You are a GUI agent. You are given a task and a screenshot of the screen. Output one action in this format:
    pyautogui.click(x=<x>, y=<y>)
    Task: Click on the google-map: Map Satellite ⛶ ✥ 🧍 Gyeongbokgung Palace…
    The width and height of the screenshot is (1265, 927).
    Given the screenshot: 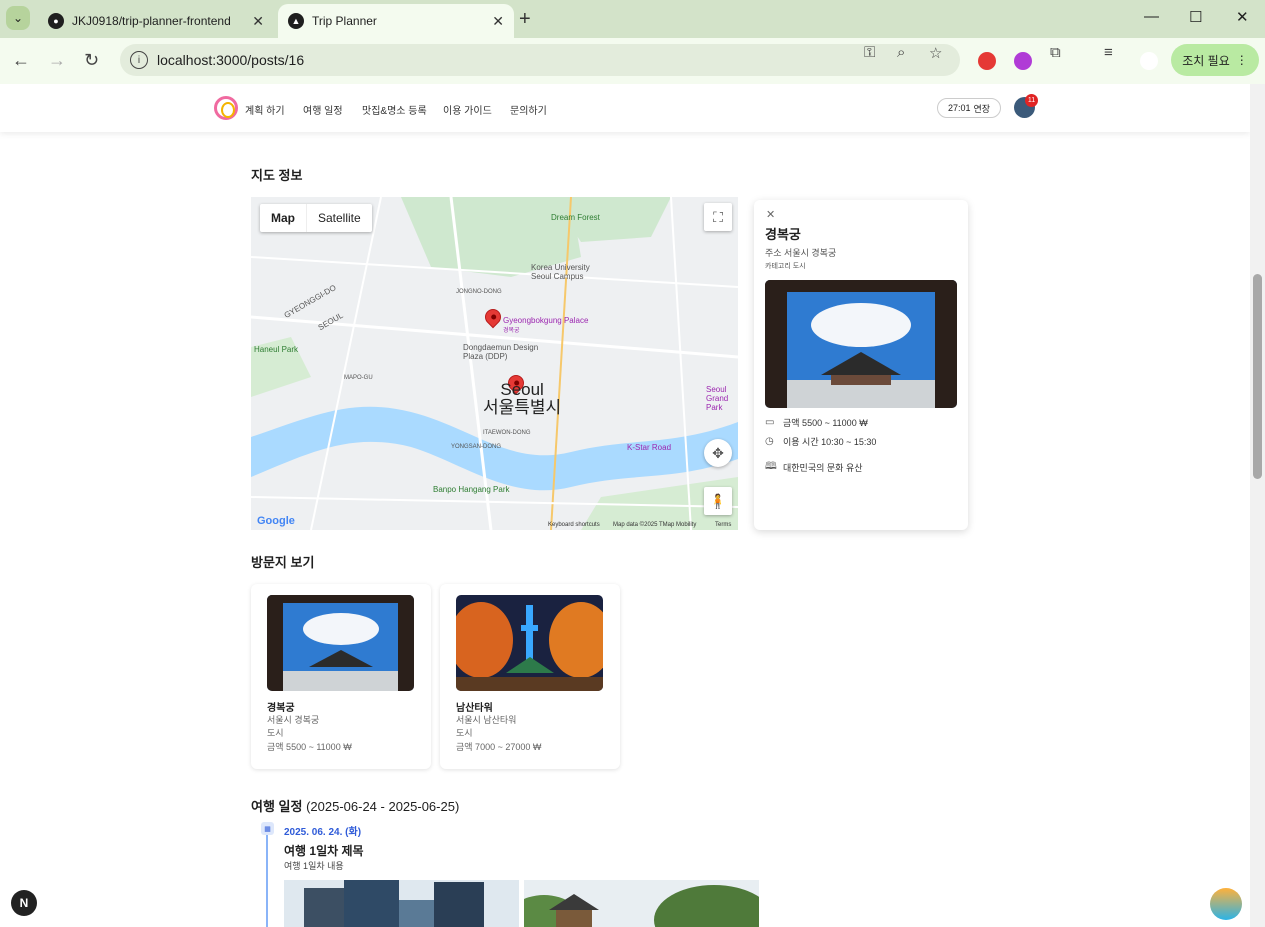 What is the action you would take?
    pyautogui.click(x=494, y=363)
    